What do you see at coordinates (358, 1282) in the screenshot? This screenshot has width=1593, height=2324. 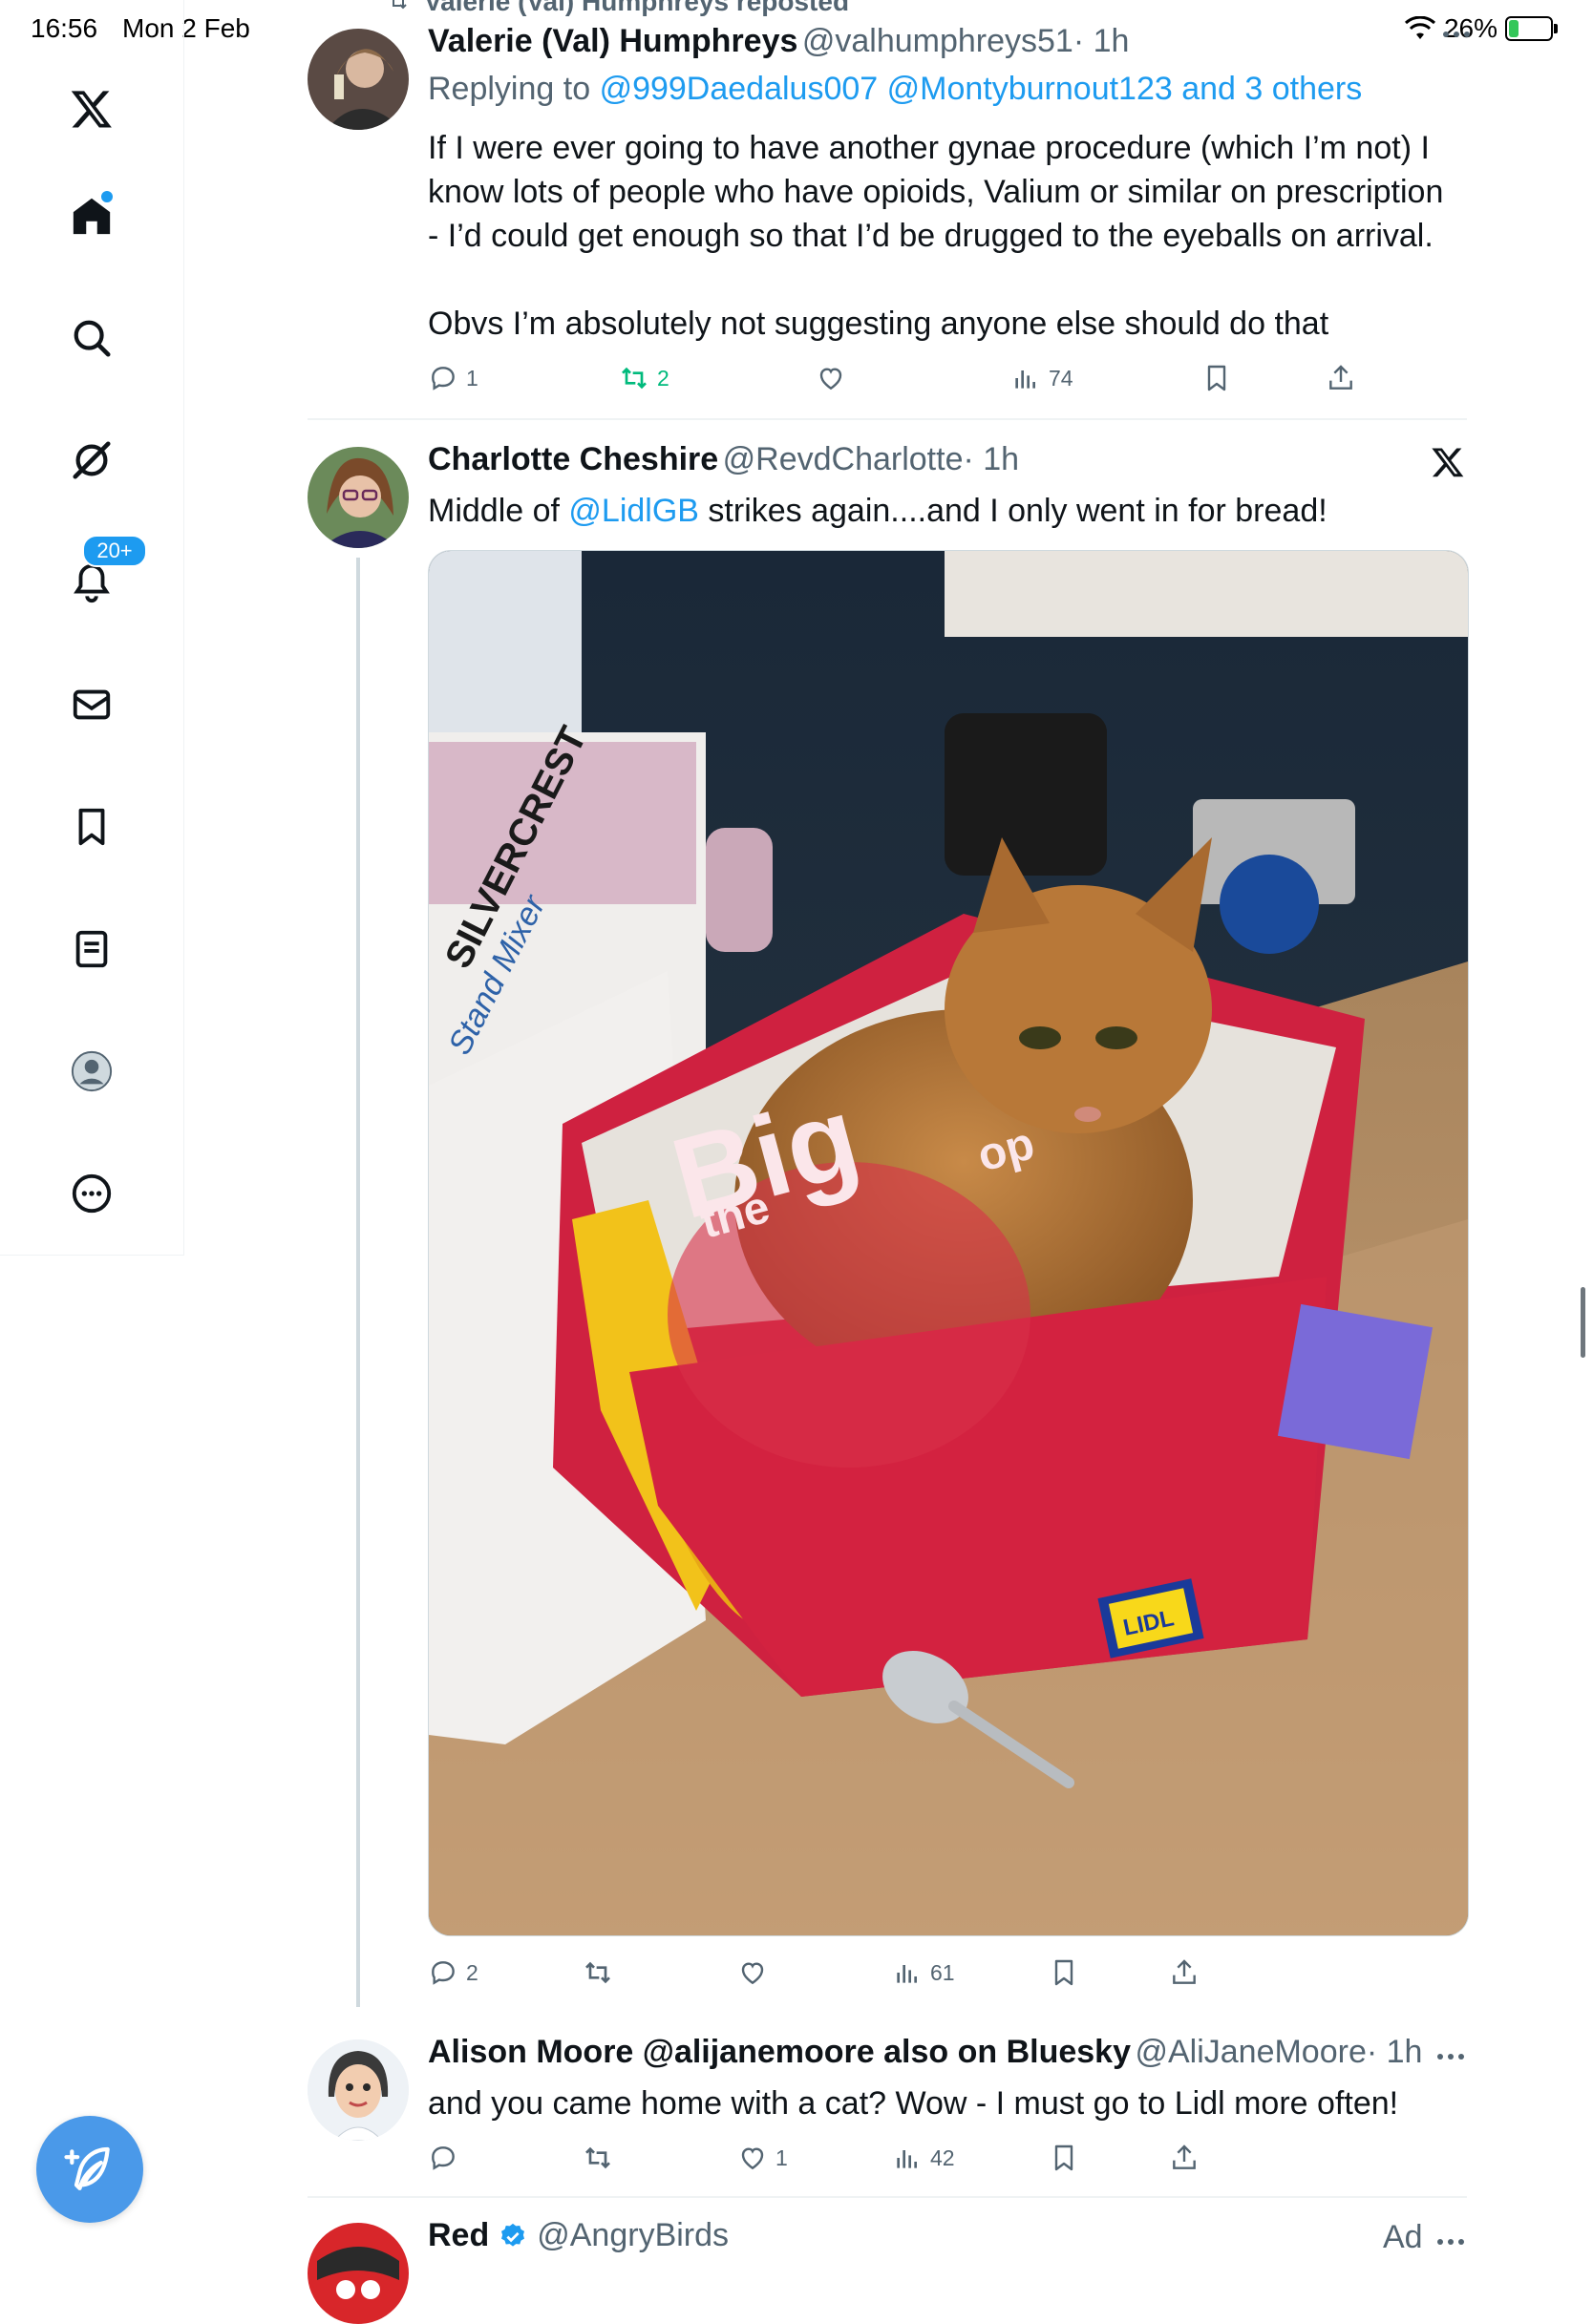 I see `thread-line` at bounding box center [358, 1282].